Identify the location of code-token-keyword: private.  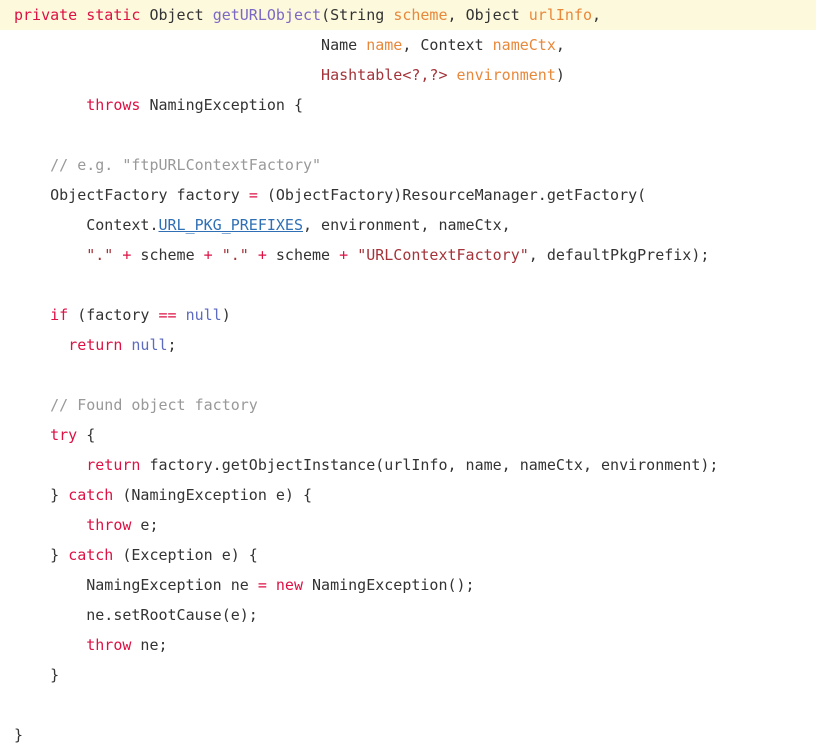
(46, 15).